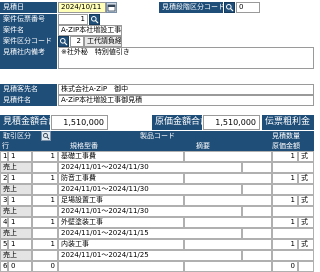  I want to click on slip-profit-label: 伝票粗利金, so click(288, 122).